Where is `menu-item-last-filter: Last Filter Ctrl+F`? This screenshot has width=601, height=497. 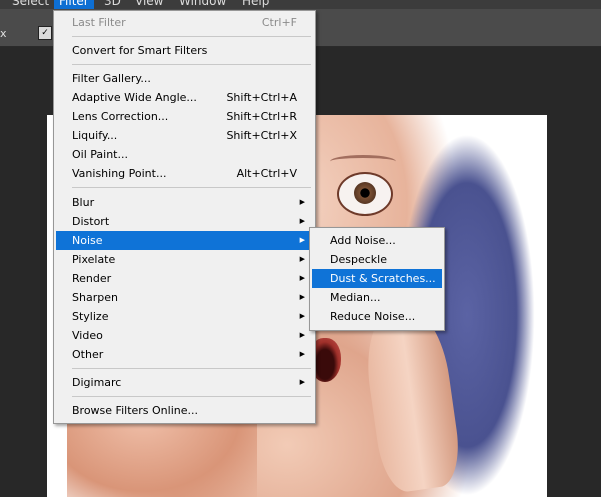 menu-item-last-filter: Last Filter Ctrl+F is located at coordinates (184, 22).